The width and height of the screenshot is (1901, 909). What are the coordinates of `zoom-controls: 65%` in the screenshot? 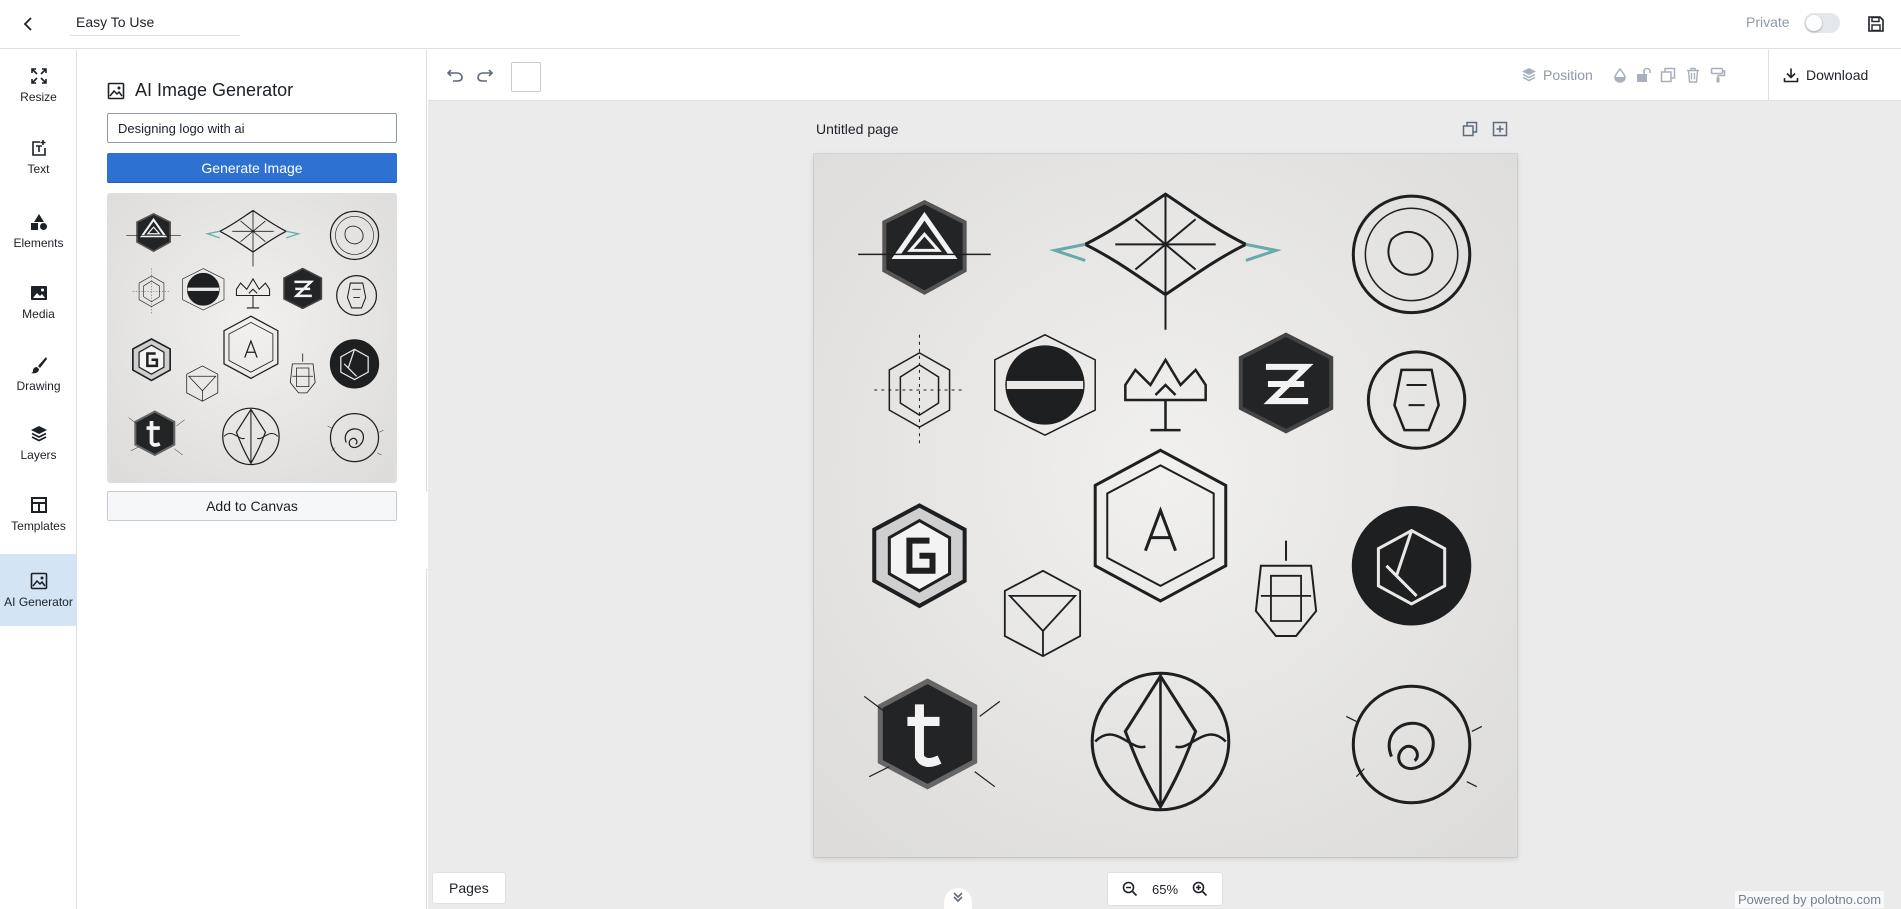 It's located at (1165, 889).